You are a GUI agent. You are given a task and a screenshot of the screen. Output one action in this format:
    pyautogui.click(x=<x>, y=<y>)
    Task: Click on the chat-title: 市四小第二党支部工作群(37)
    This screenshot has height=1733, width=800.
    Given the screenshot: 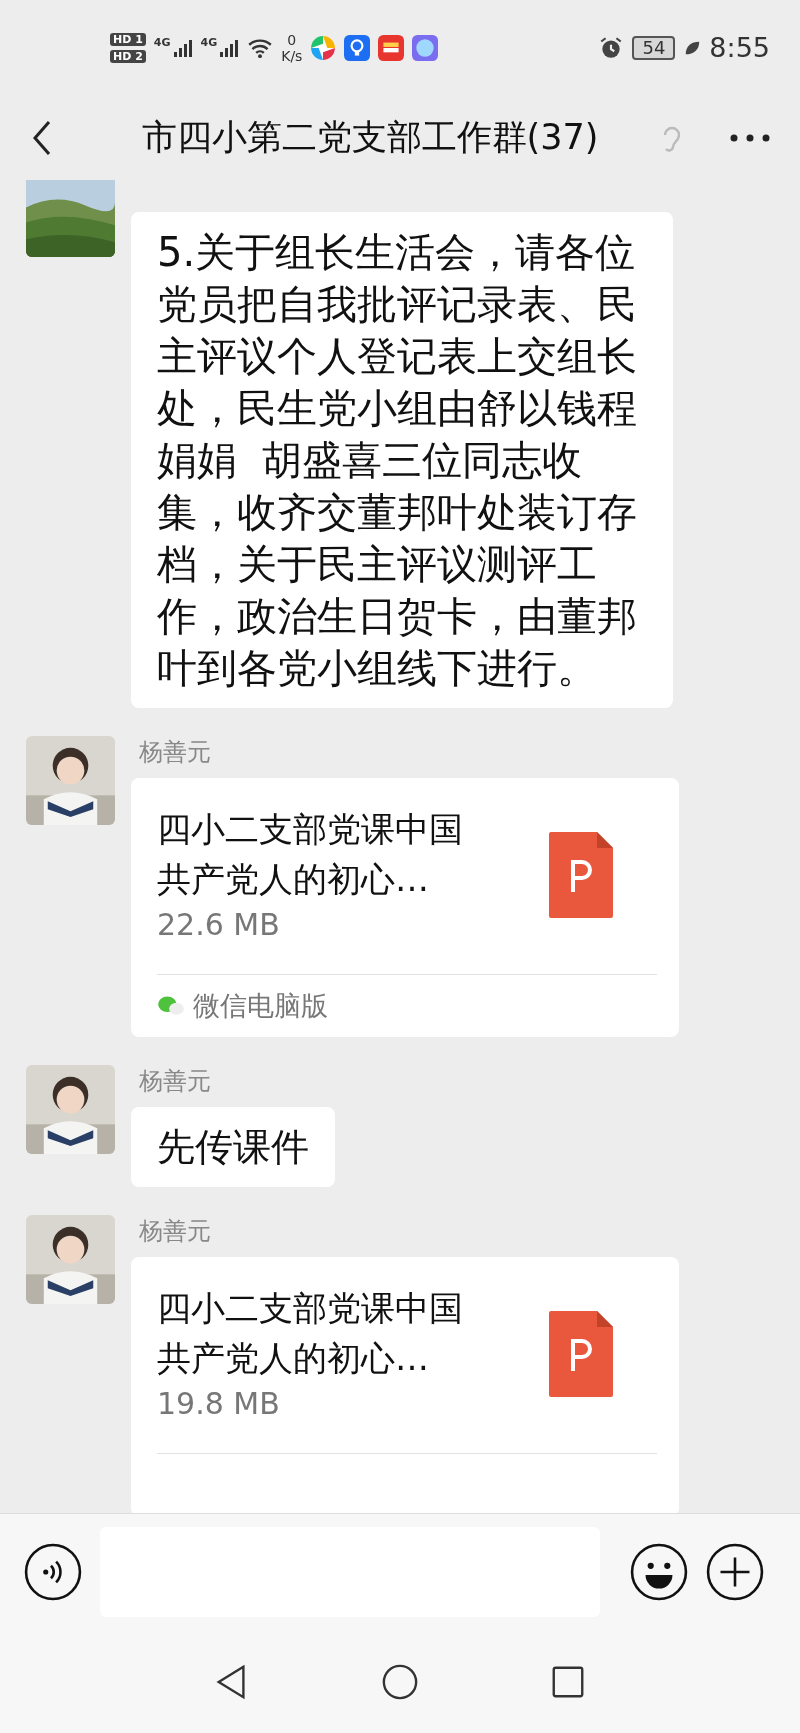 What is the action you would take?
    pyautogui.click(x=370, y=137)
    